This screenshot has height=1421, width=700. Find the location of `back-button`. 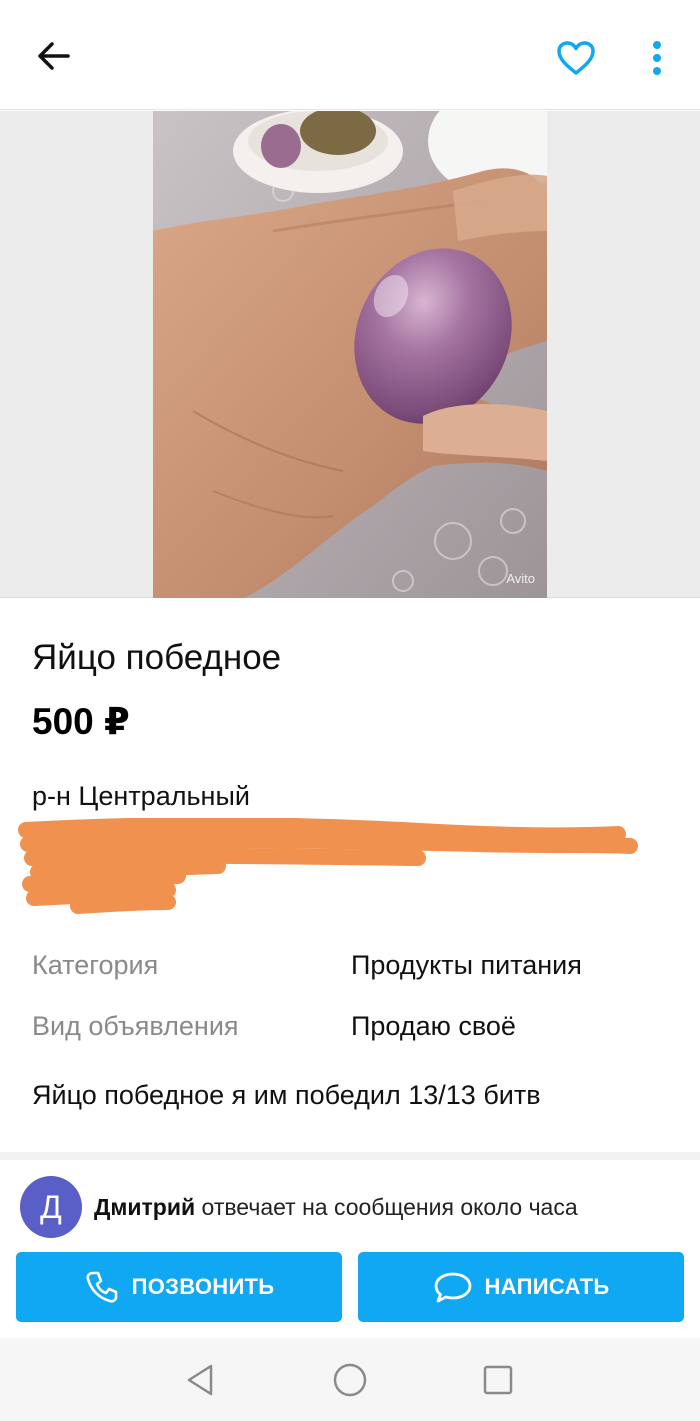

back-button is located at coordinates (54, 56).